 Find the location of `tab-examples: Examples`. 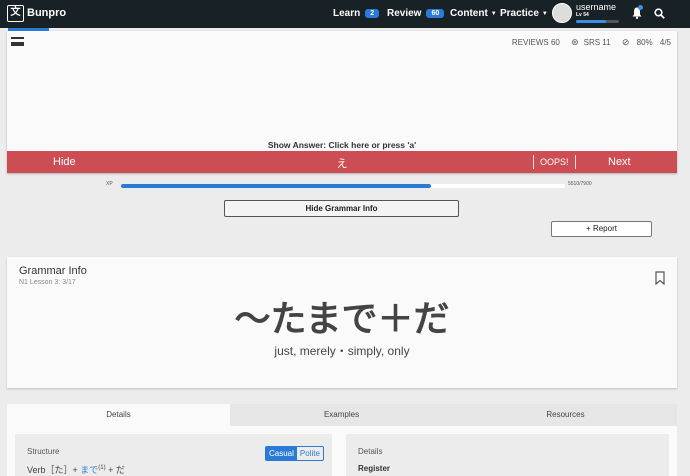

tab-examples: Examples is located at coordinates (341, 415).